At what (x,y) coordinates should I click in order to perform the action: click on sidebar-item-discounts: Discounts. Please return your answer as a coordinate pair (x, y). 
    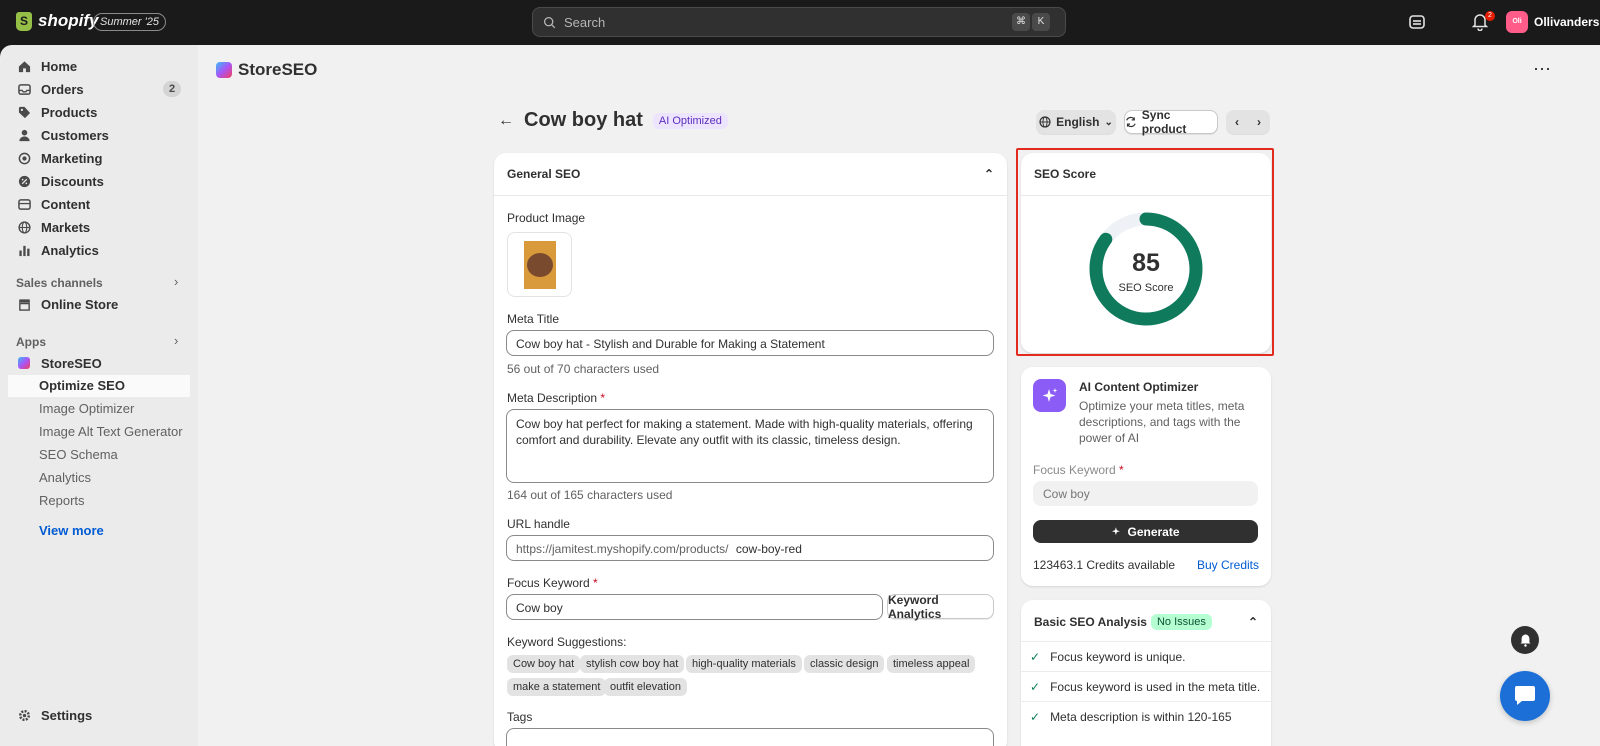
    Looking at the image, I should click on (99, 181).